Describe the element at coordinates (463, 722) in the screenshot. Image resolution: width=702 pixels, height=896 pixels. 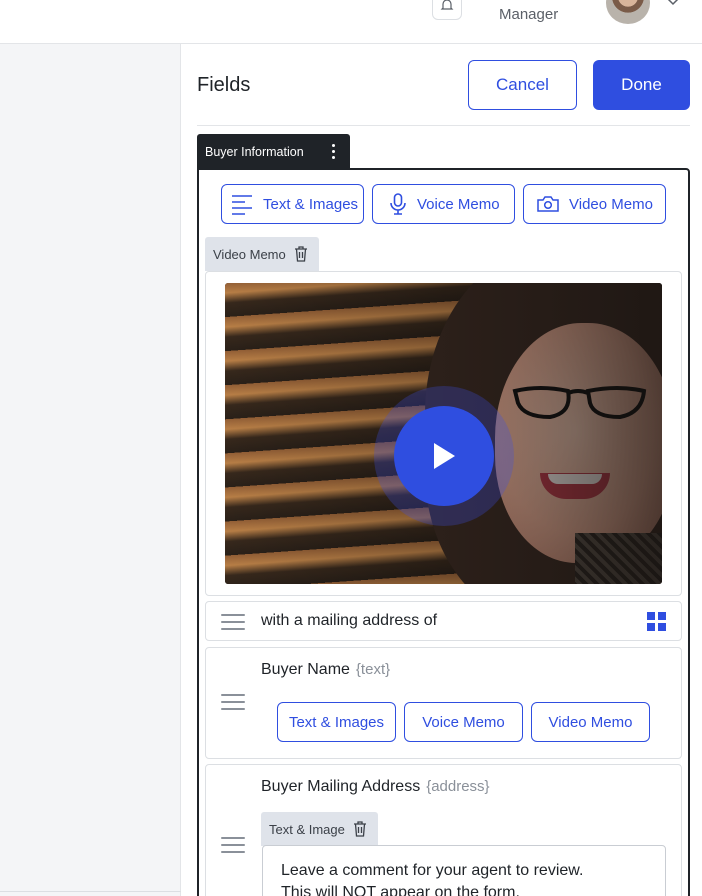
I see `buyer-name-voice-memo-button: Voice Memo` at that location.